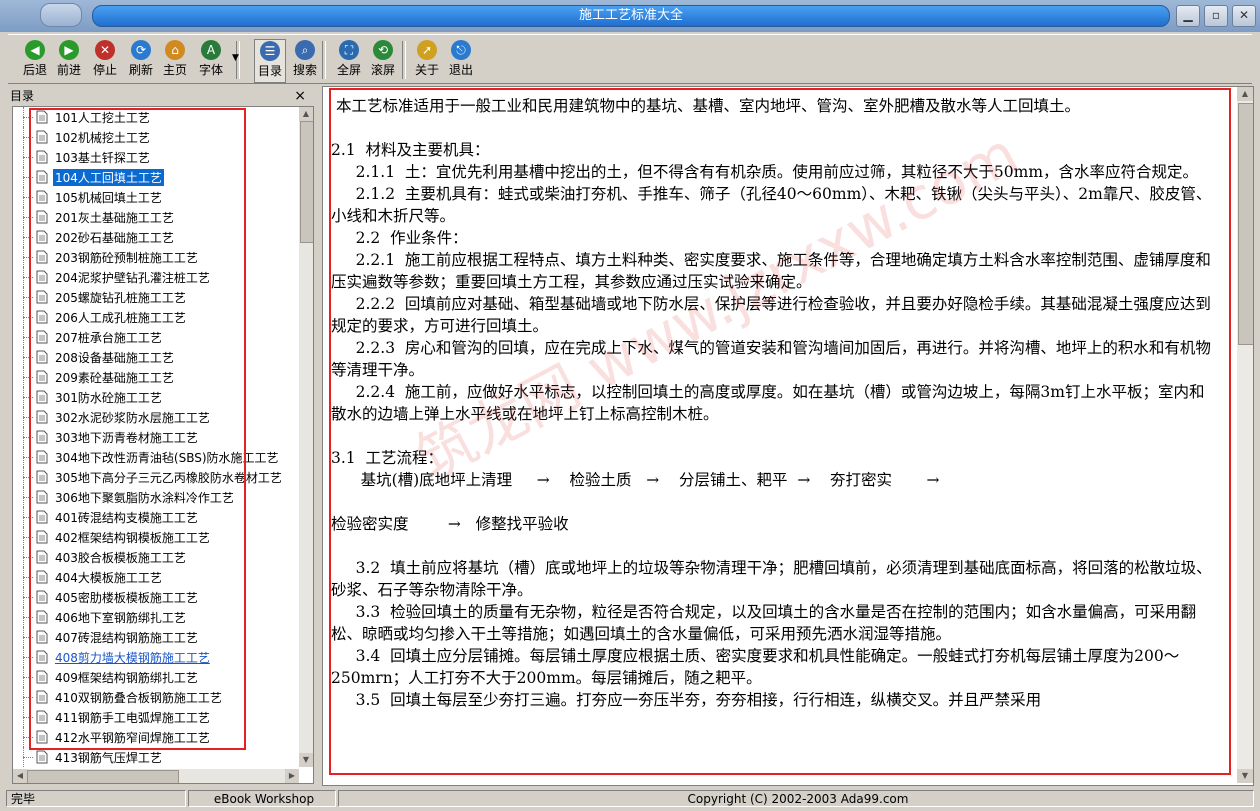 The image size is (1260, 811). What do you see at coordinates (211, 60) in the screenshot?
I see `font-button: A 字体` at bounding box center [211, 60].